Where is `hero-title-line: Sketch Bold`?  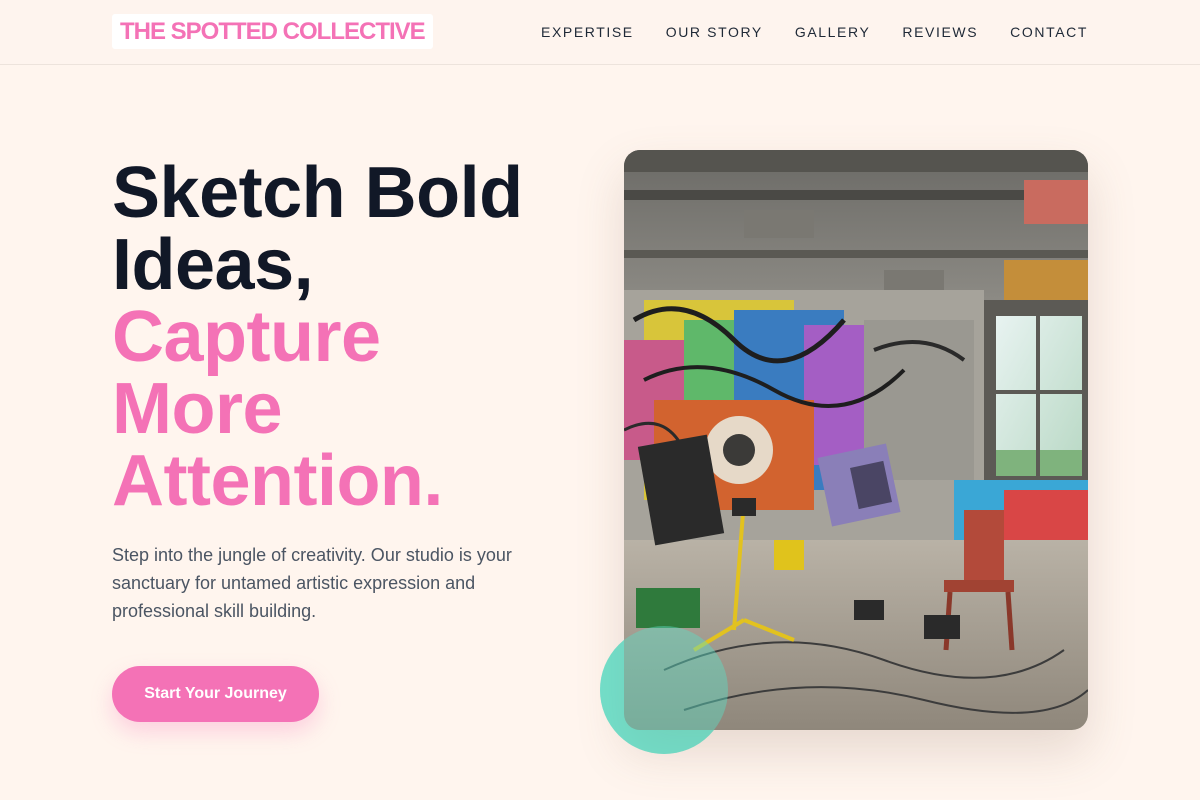
hero-title-line: Sketch Bold is located at coordinates (317, 193).